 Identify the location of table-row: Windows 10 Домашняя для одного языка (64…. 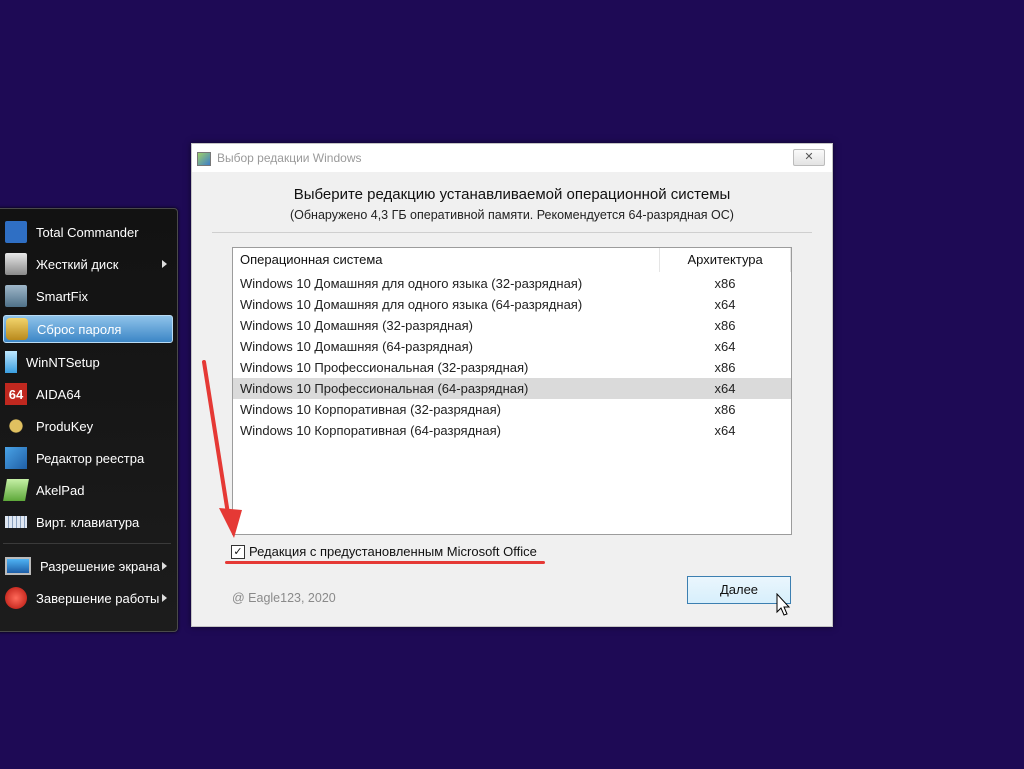
(512, 304).